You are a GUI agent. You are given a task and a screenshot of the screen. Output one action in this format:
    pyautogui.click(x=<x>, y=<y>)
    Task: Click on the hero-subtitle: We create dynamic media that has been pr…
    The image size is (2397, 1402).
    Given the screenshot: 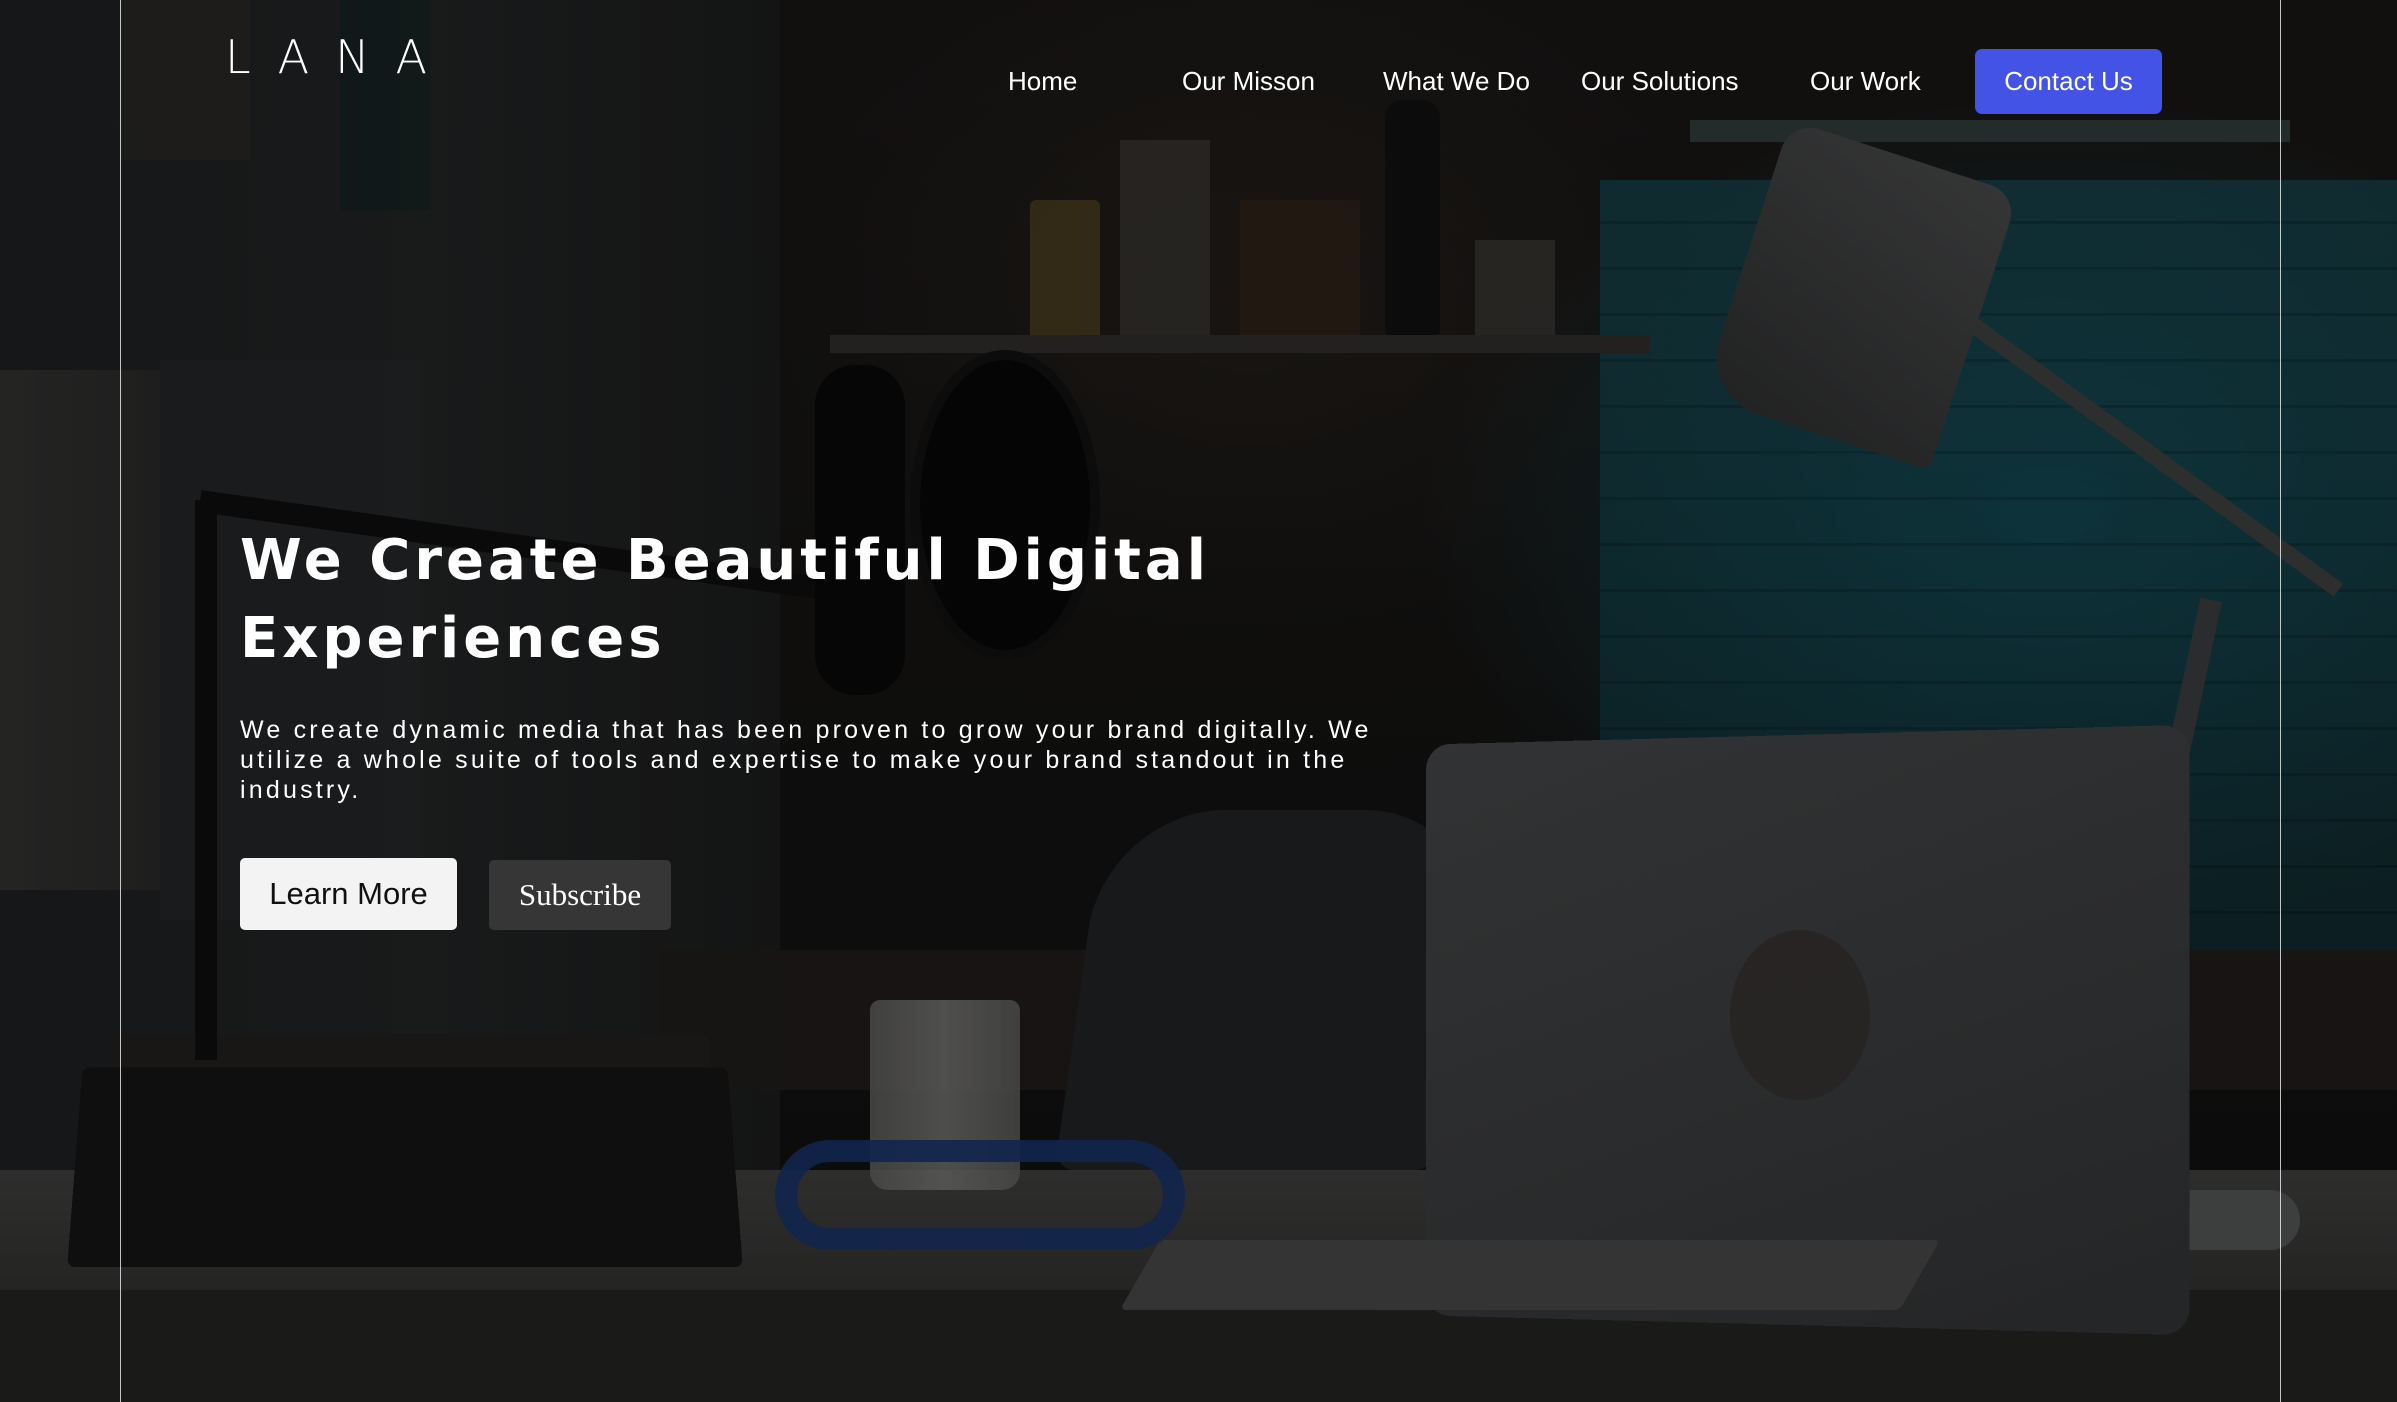 What is the action you would take?
    pyautogui.click(x=806, y=760)
    